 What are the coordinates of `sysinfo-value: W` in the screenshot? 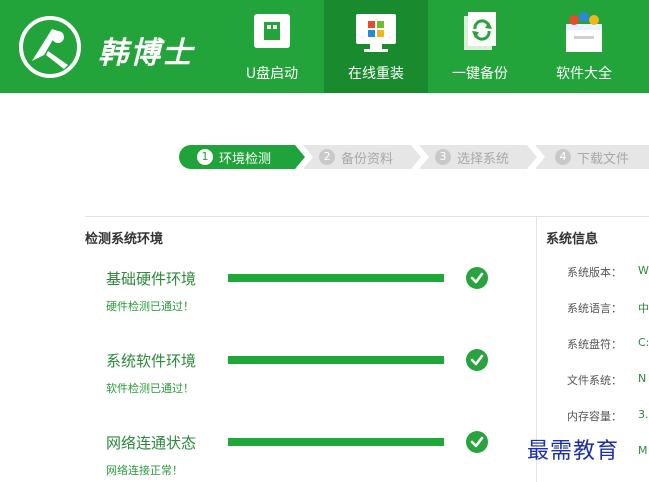 It's located at (643, 270).